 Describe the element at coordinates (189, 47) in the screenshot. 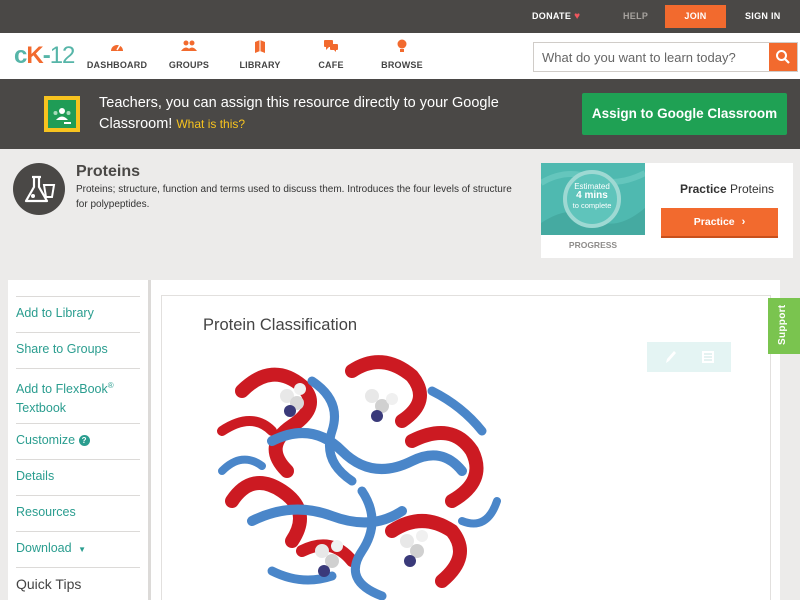

I see `groups-icon` at that location.